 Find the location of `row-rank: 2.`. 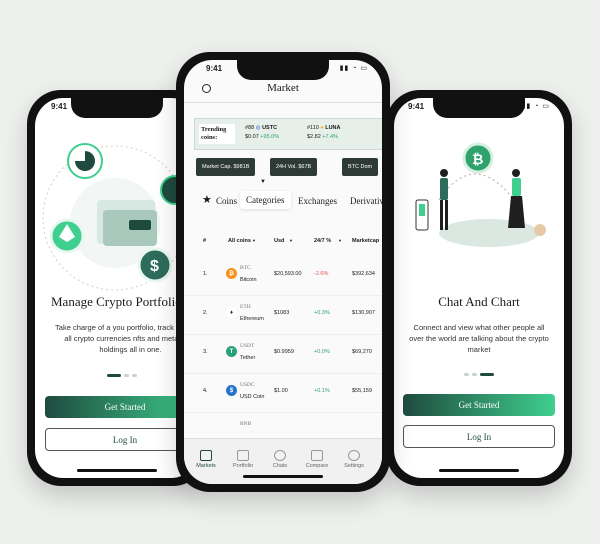

row-rank: 2. is located at coordinates (205, 313).